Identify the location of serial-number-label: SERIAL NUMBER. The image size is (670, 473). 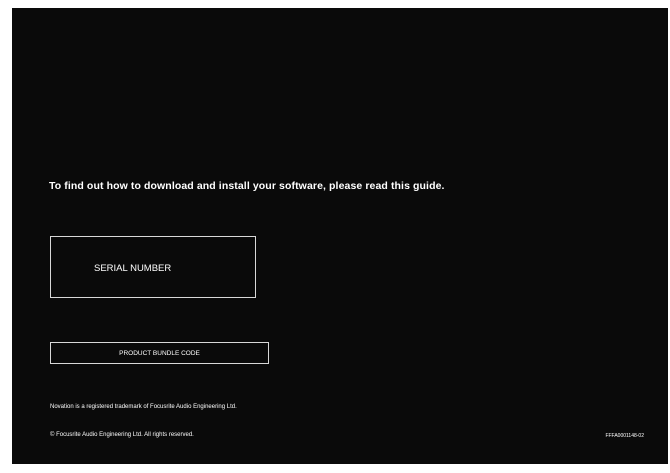
(133, 268).